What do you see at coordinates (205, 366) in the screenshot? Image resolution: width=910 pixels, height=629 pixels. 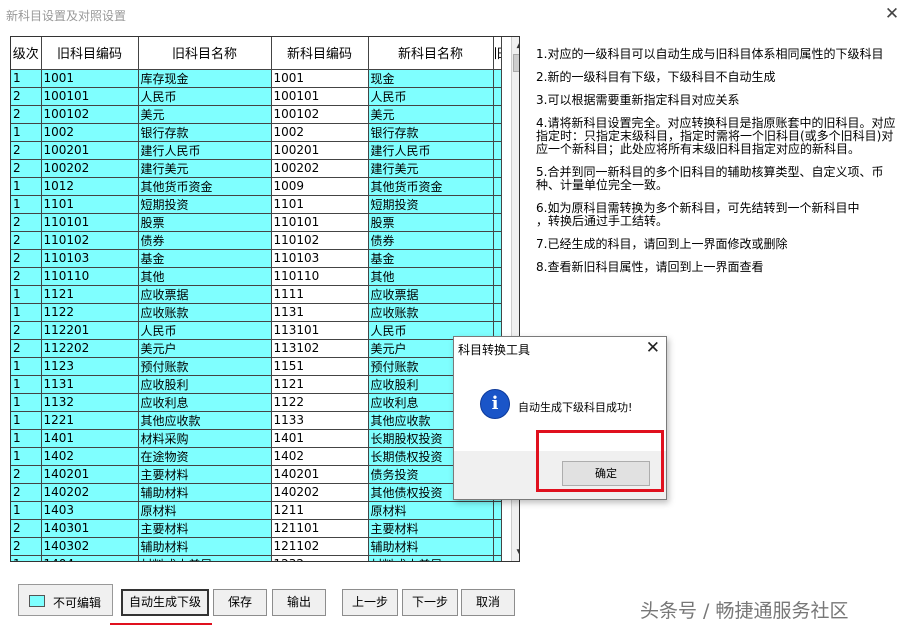 I see `cell-old-name: 预付账款` at bounding box center [205, 366].